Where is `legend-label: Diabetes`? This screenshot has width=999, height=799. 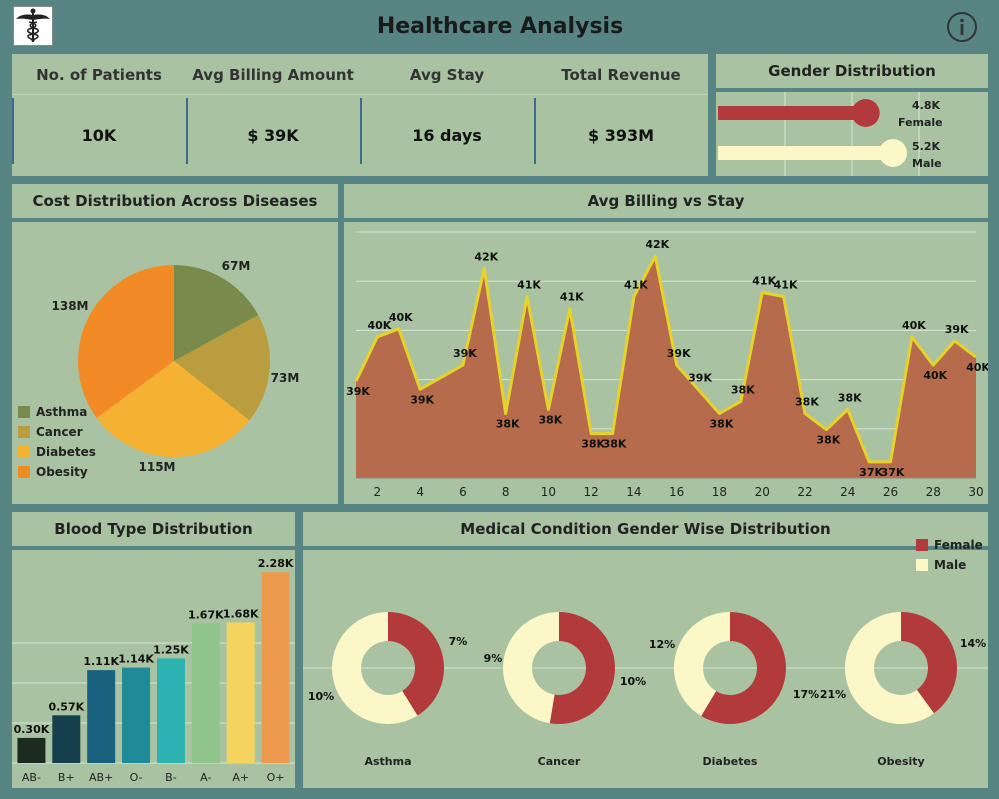
legend-label: Diabetes is located at coordinates (66, 452).